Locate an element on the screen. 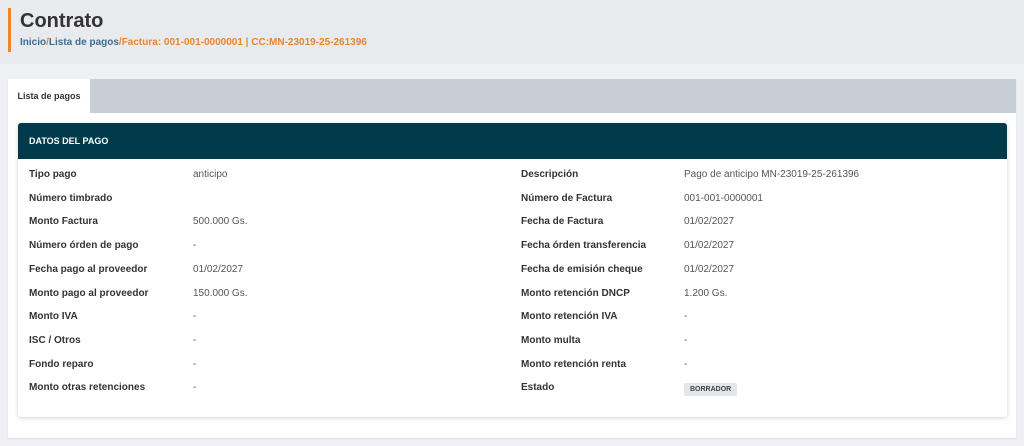 The width and height of the screenshot is (1024, 446). page-title: Contrato is located at coordinates (62, 21).